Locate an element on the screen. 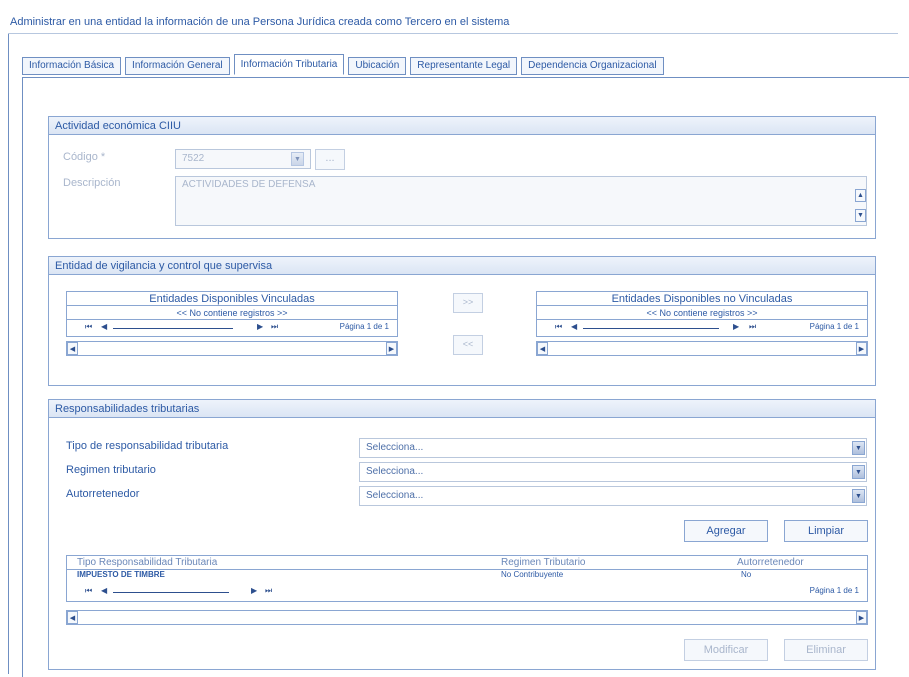 The height and width of the screenshot is (677, 909). tab-informacion-general: Información General is located at coordinates (177, 66).